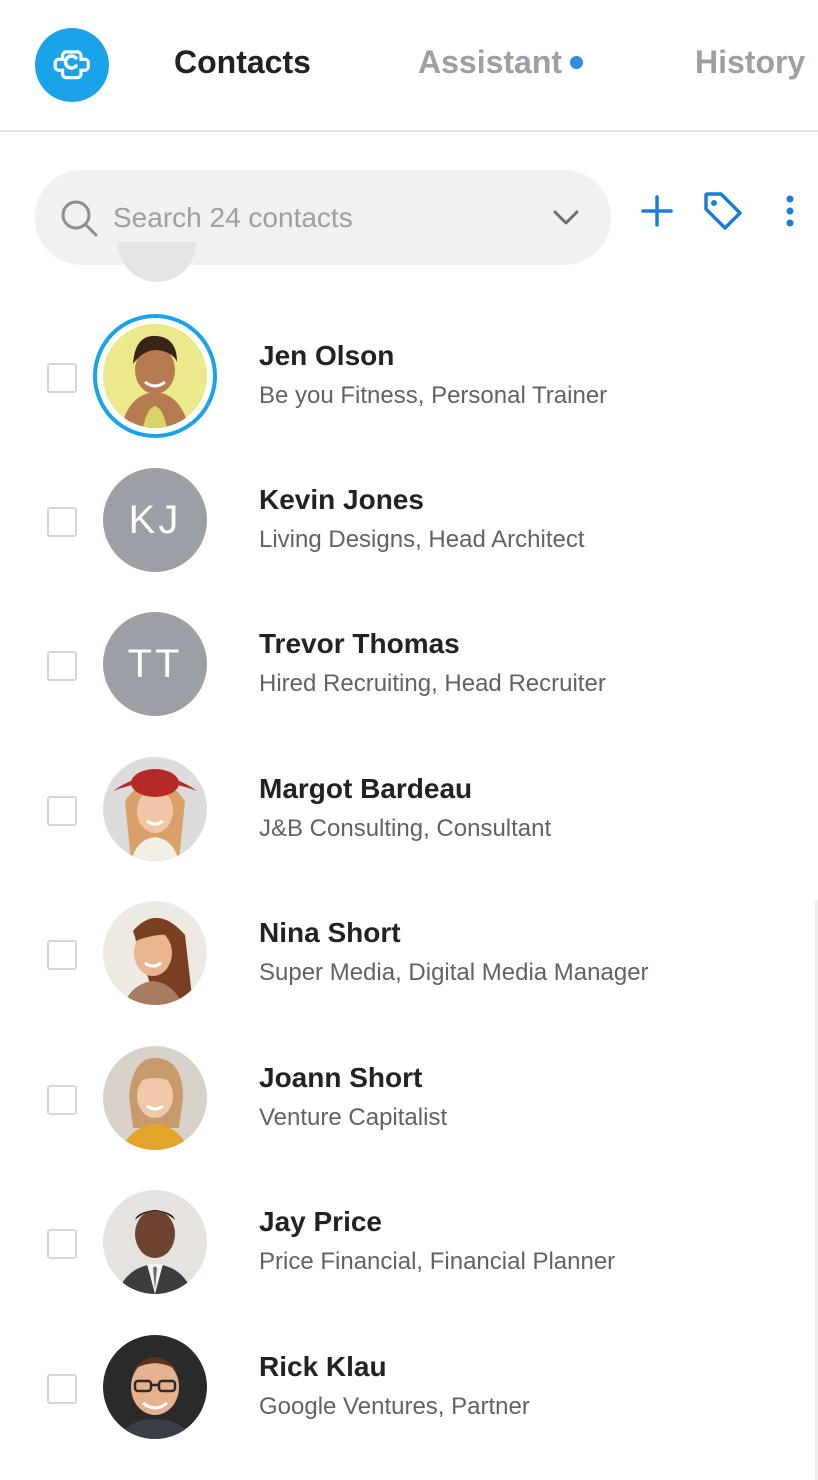  Describe the element at coordinates (422, 539) in the screenshot. I see `contact-subtitle: Living Designs, Head Architect` at that location.